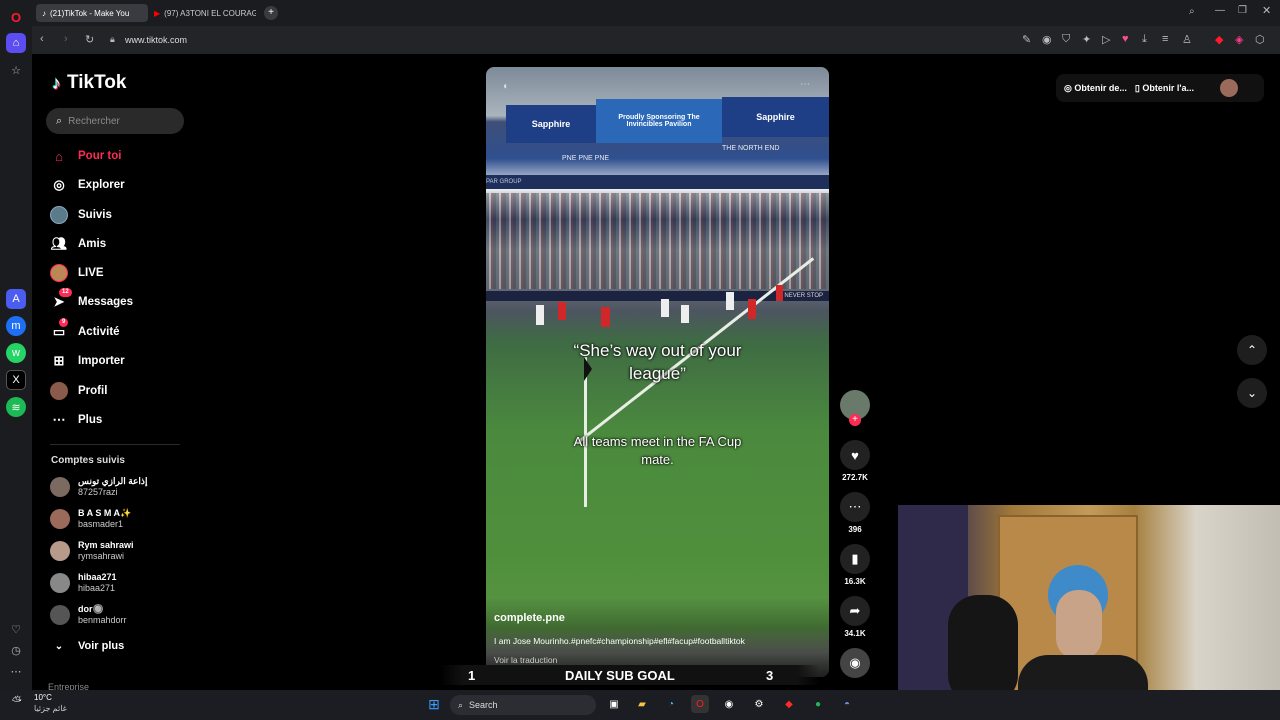  Describe the element at coordinates (1252, 393) in the screenshot. I see `next-video-button: ⌄` at that location.